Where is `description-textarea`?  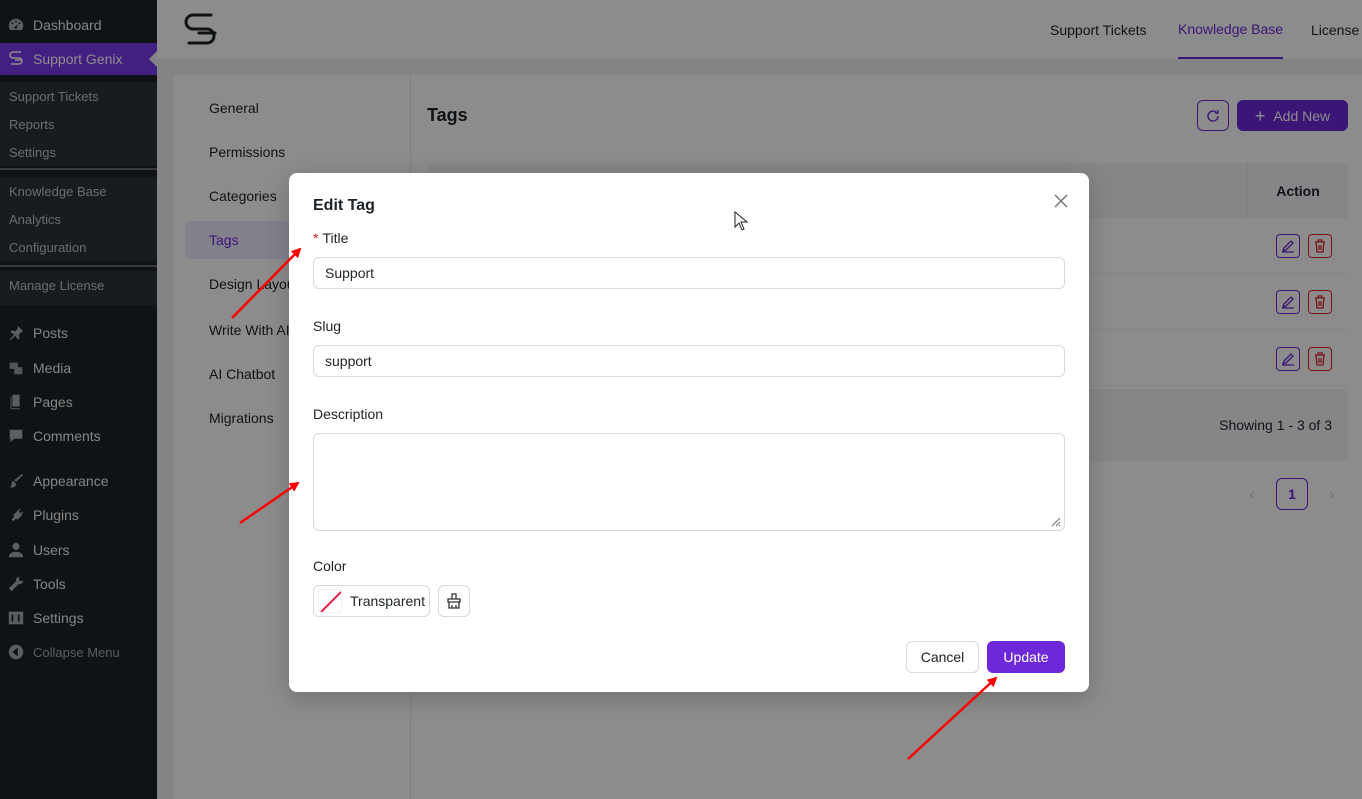
description-textarea is located at coordinates (689, 482).